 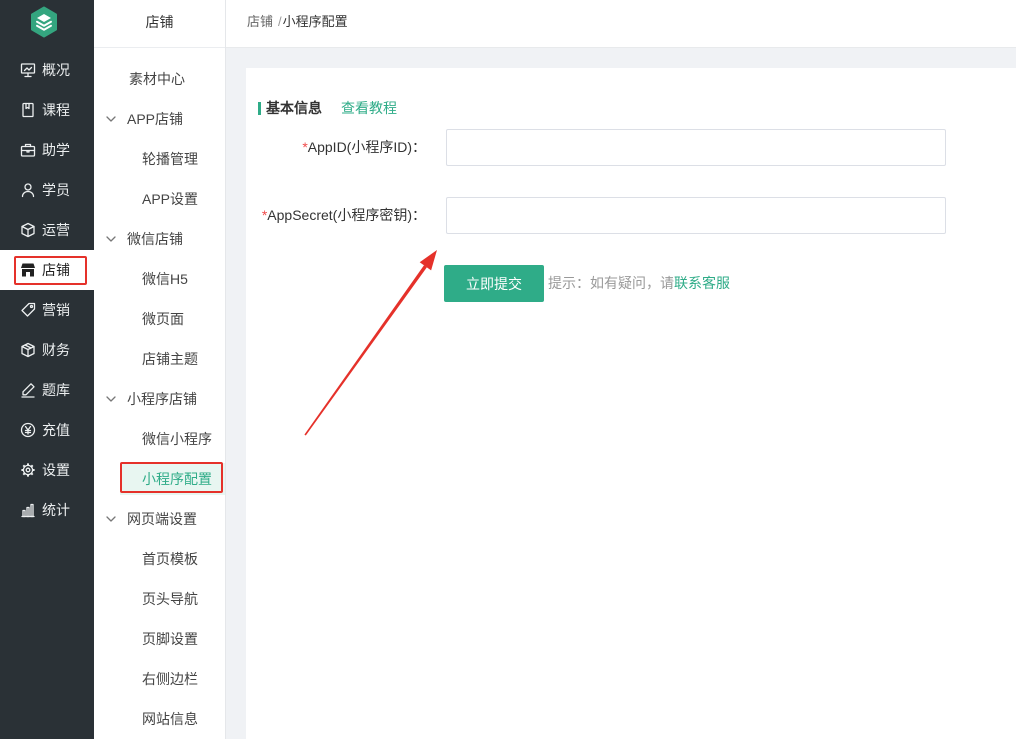 What do you see at coordinates (170, 159) in the screenshot?
I see `subnav-item-label: 轮播管理` at bounding box center [170, 159].